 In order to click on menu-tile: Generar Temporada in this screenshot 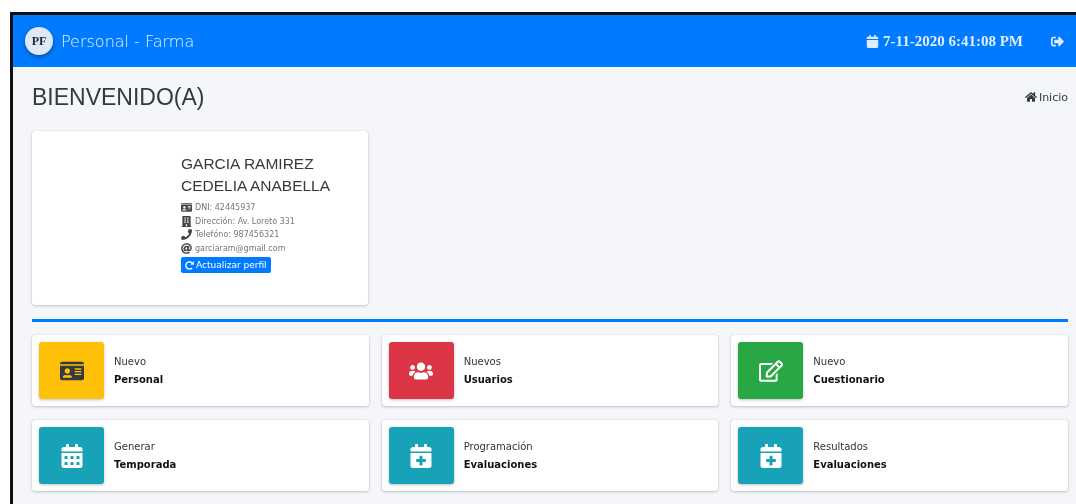, I will do `click(200, 455)`.